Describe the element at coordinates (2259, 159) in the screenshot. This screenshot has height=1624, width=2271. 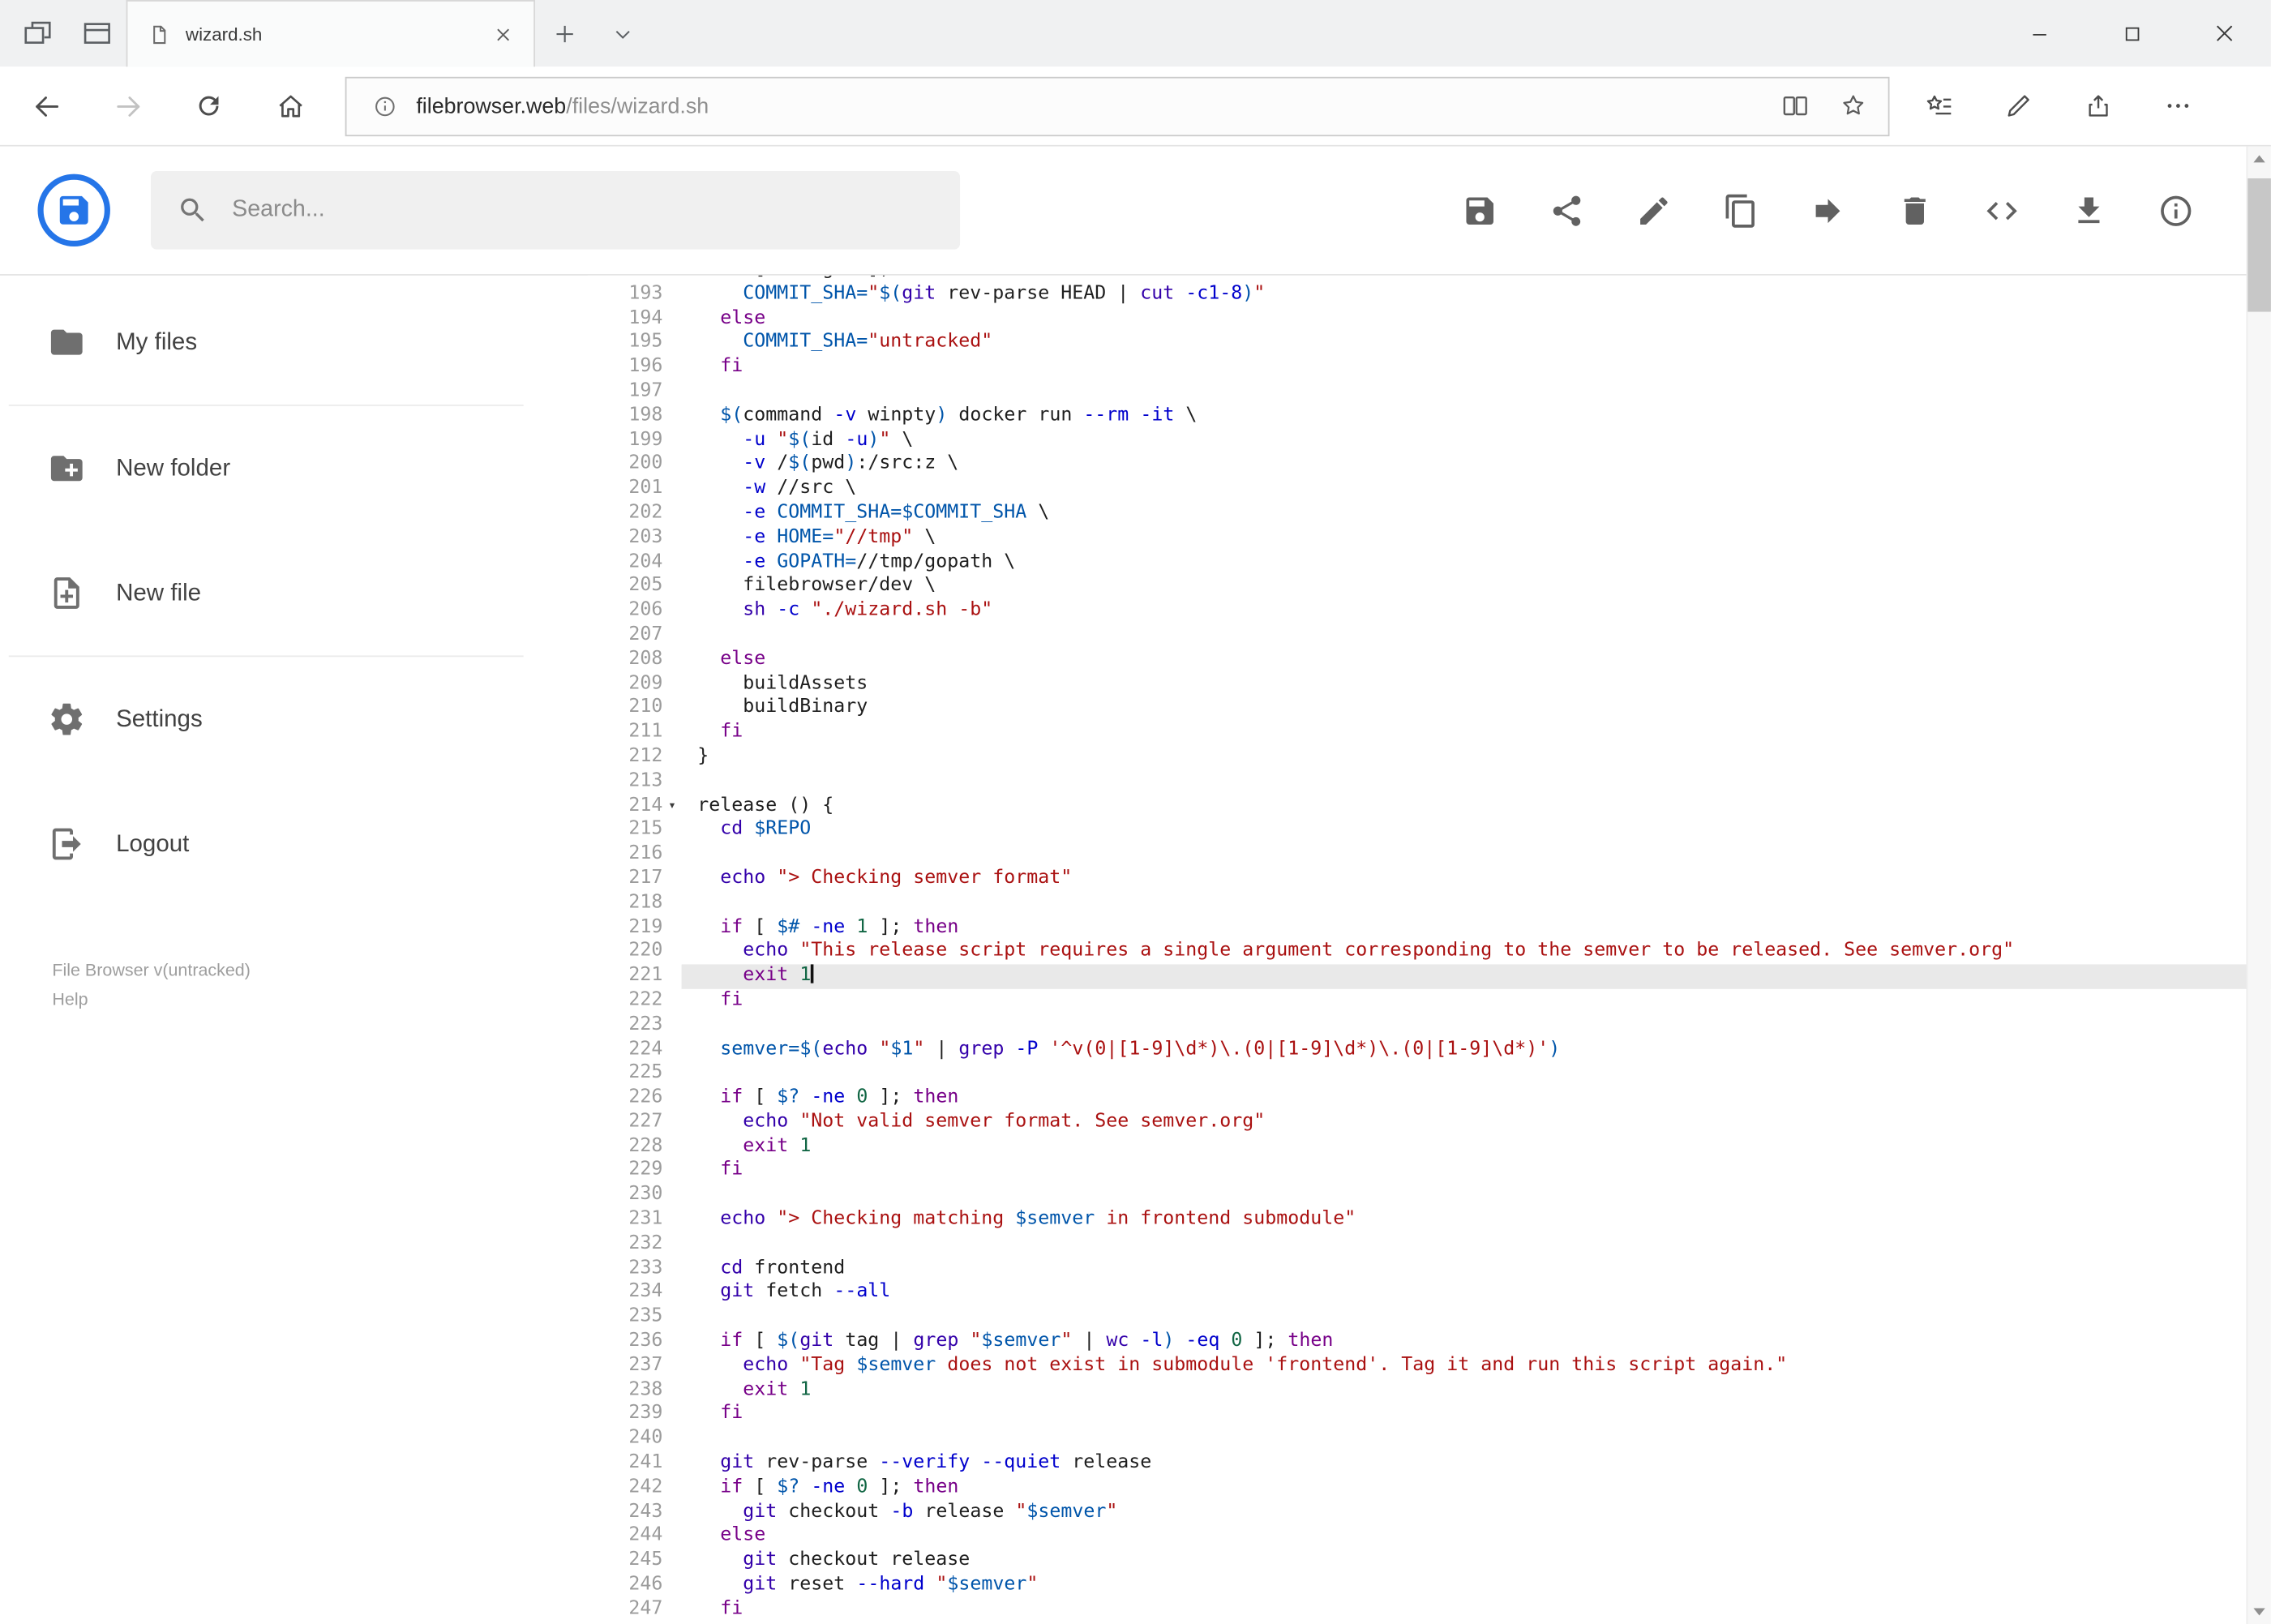
I see `scroll-up-button` at that location.